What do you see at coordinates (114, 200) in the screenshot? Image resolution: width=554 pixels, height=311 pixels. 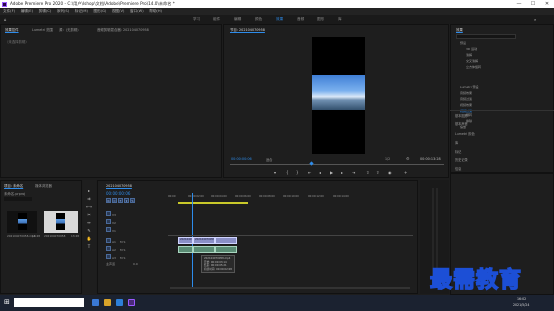 I see `snap-icon: ⊂` at bounding box center [114, 200].